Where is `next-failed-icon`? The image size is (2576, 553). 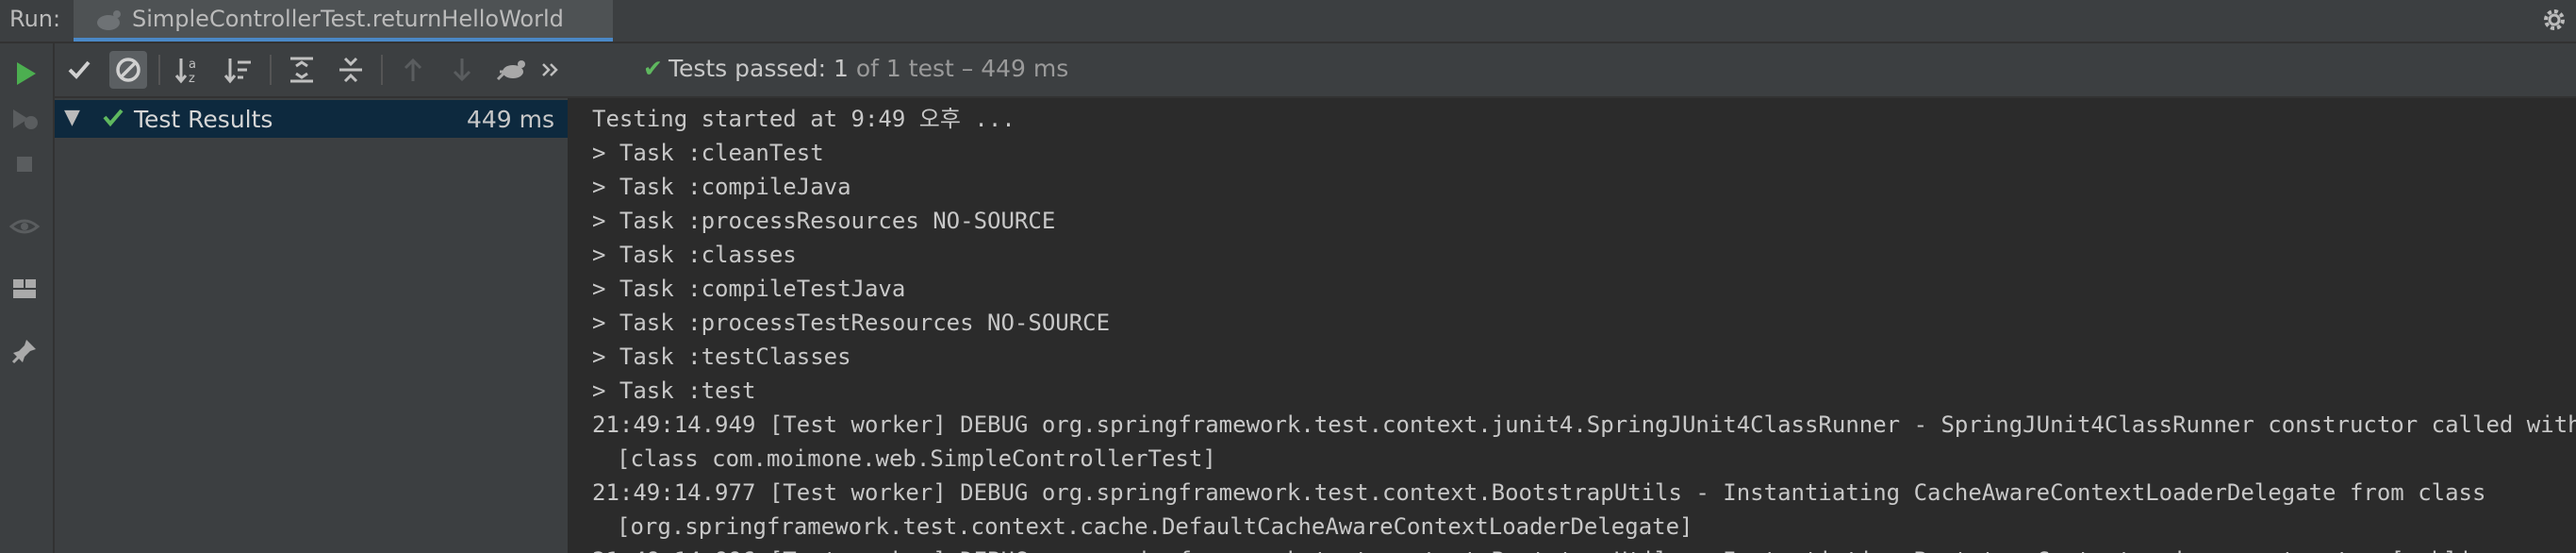 next-failed-icon is located at coordinates (462, 70).